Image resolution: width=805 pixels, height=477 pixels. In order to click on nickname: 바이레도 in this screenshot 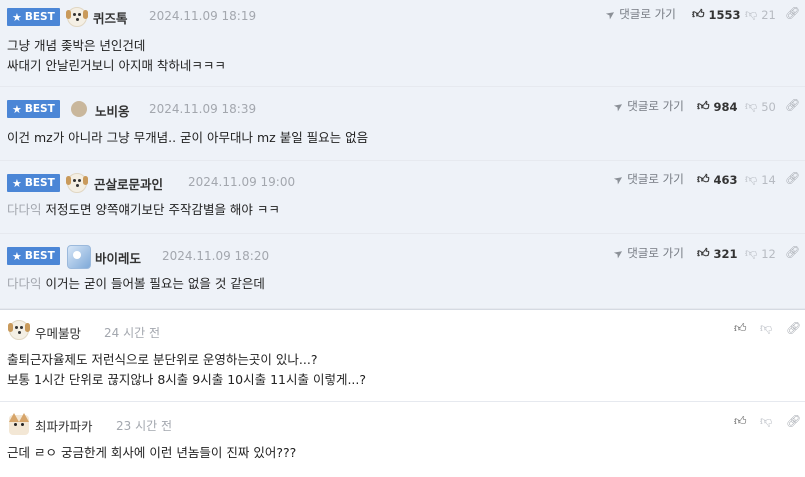, I will do `click(118, 257)`.